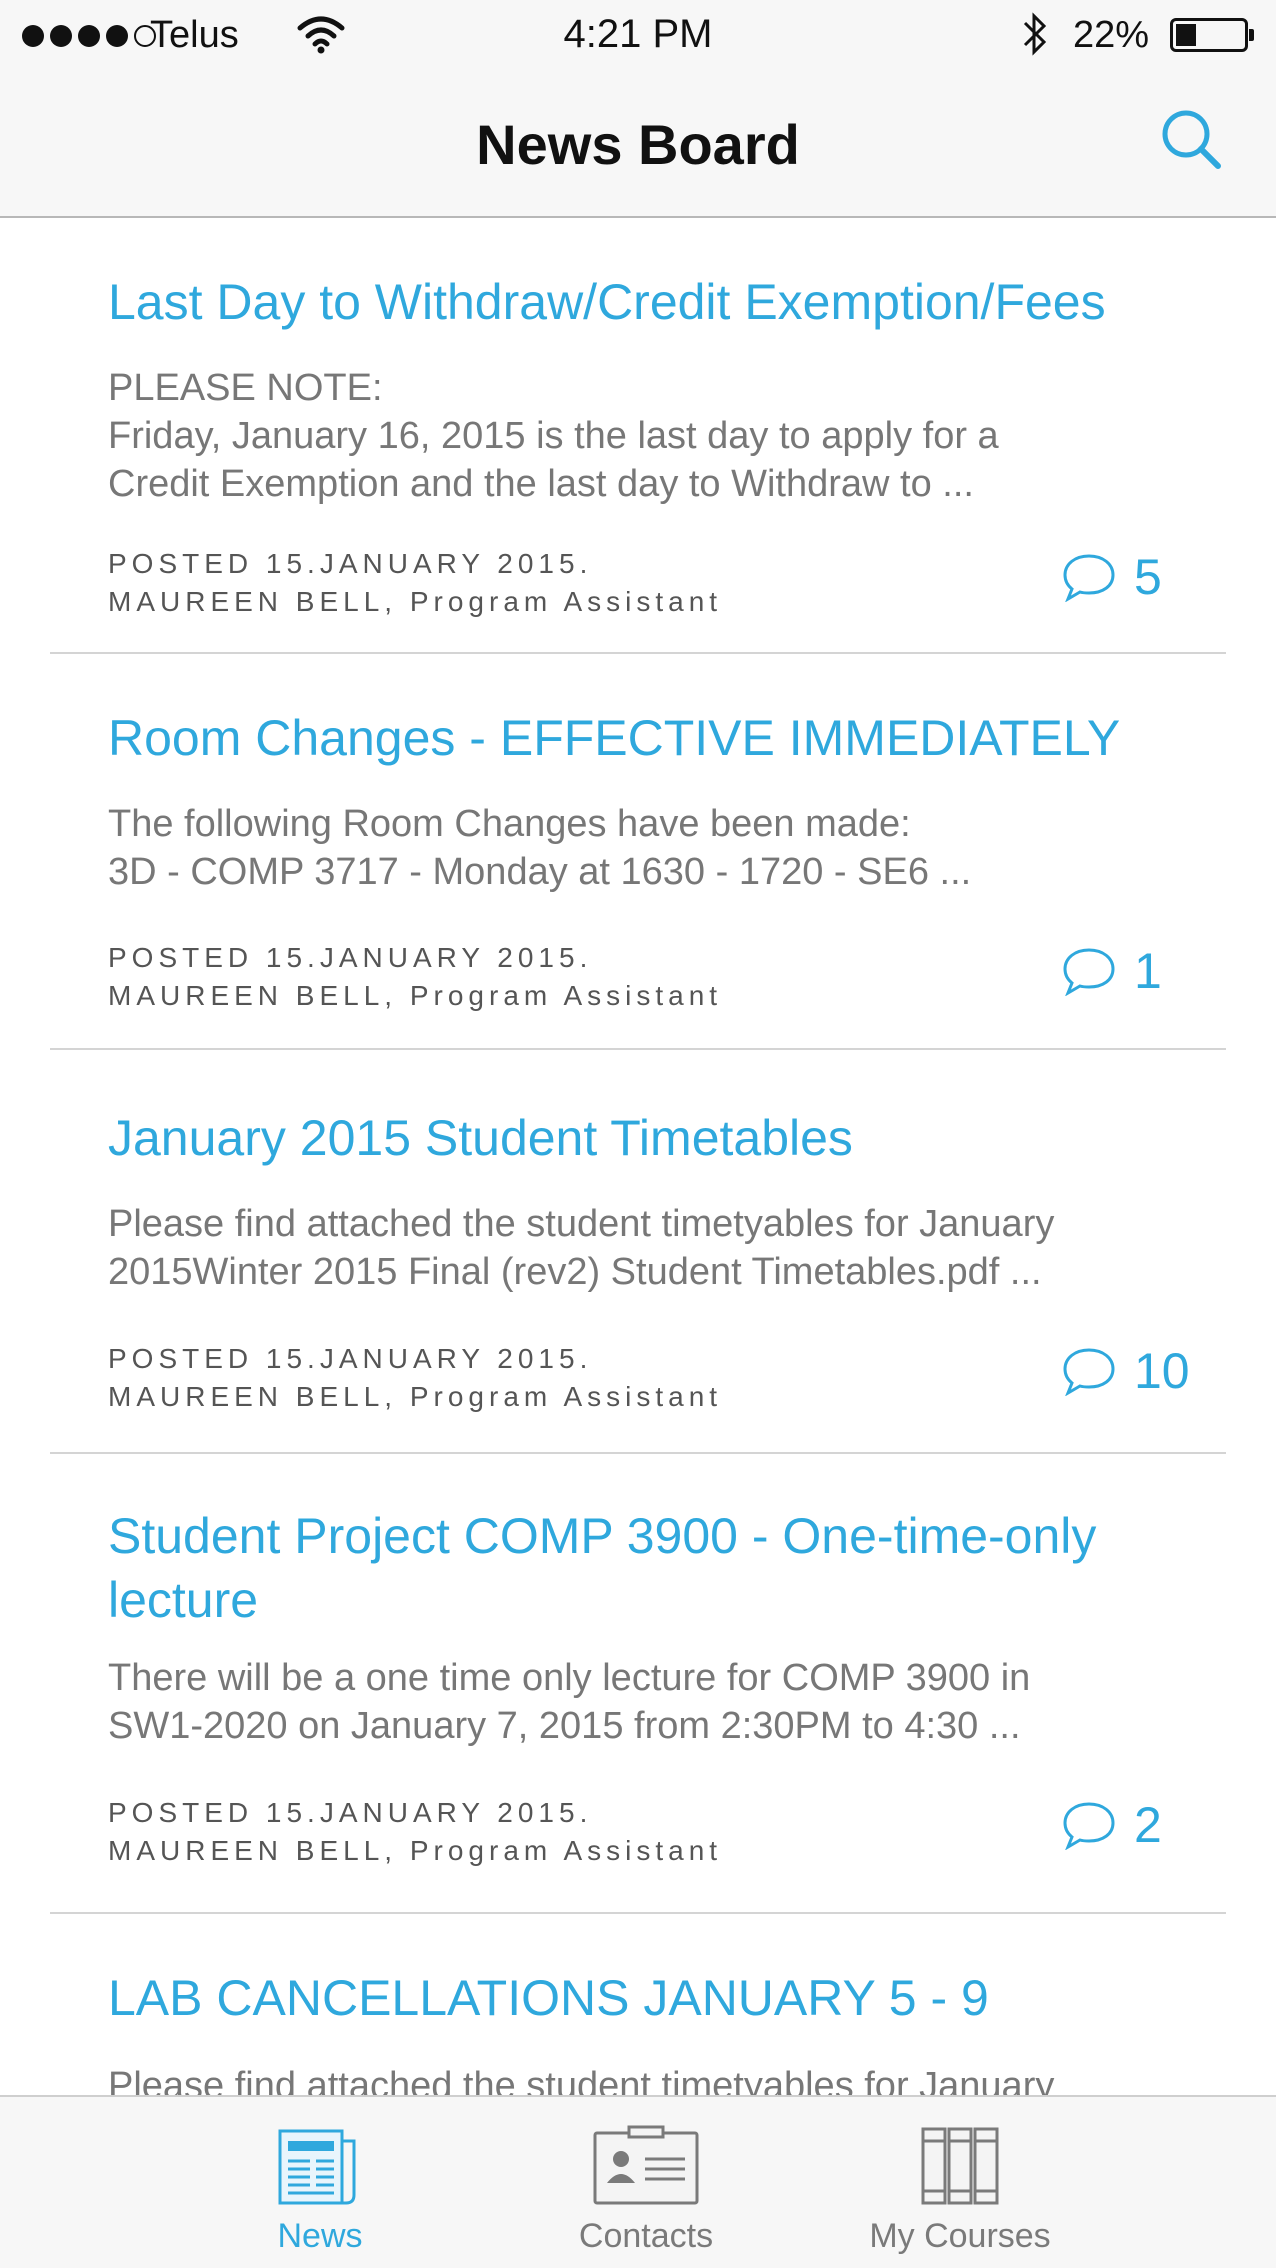 This screenshot has height=2268, width=1276. I want to click on comment-count-value: 10, so click(1162, 1371).